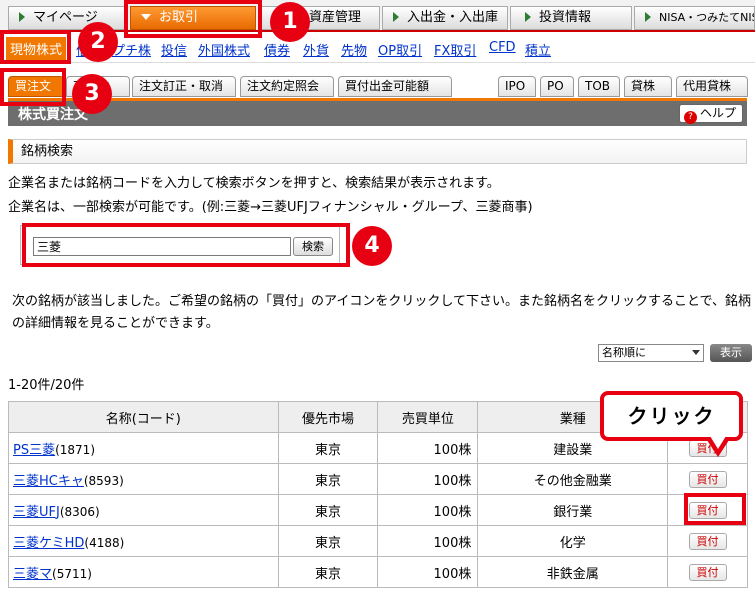 This screenshot has width=755, height=593. I want to click on tab-order-cancel: 注文訂正・取消, so click(184, 86).